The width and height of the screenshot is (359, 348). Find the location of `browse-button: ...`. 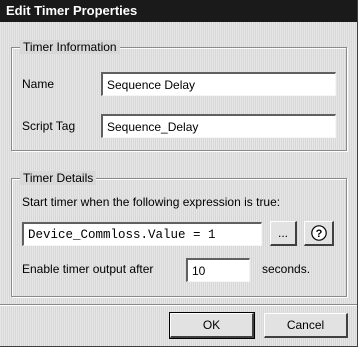

browse-button: ... is located at coordinates (283, 233).